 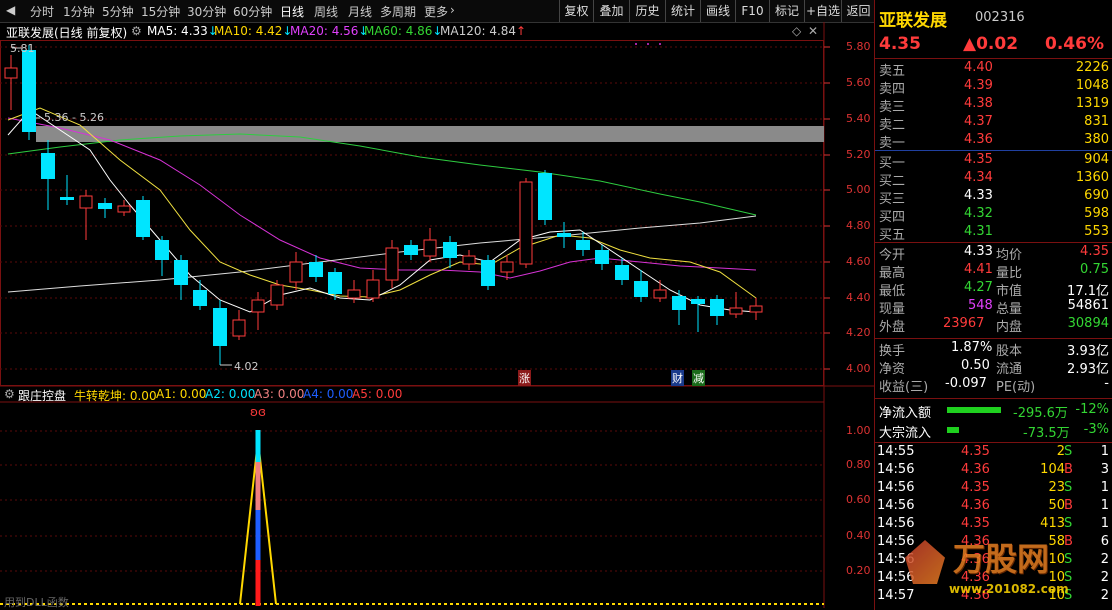 What do you see at coordinates (858, 430) in the screenshot?
I see `indicator-axis-tick: 1.00` at bounding box center [858, 430].